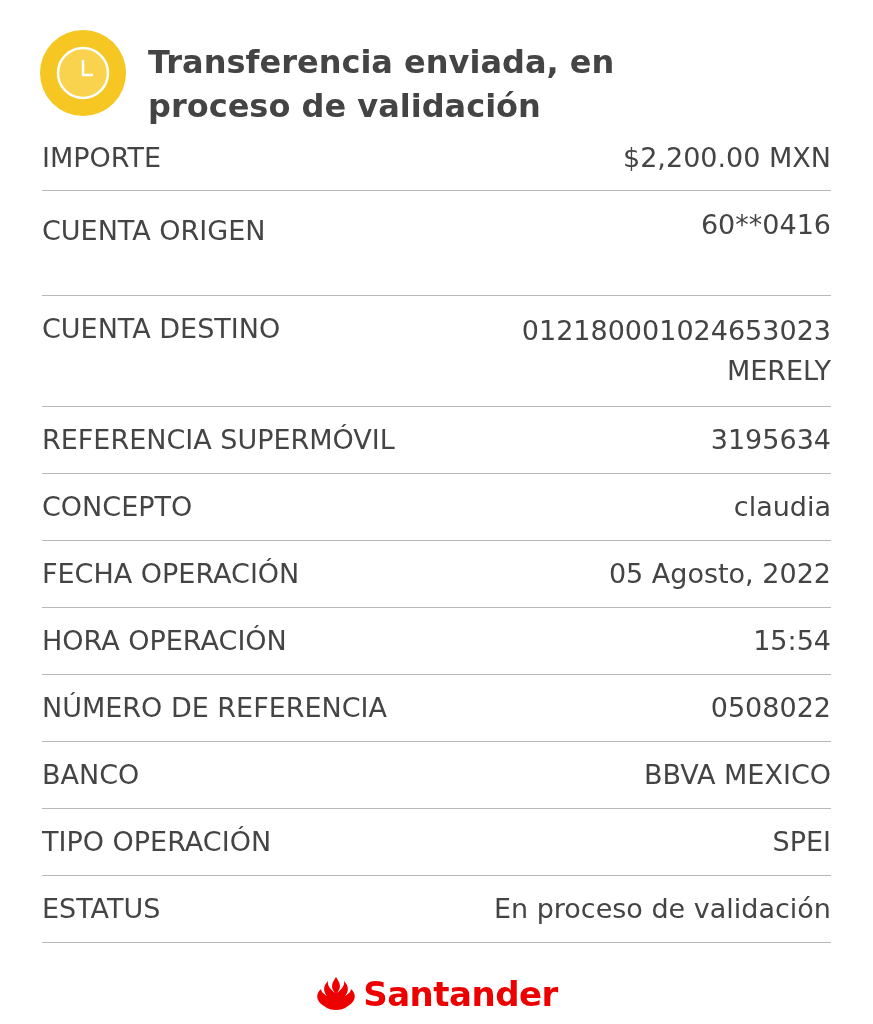 The width and height of the screenshot is (873, 1024). Describe the element at coordinates (117, 507) in the screenshot. I see `field-label: CONCEPTO` at that location.